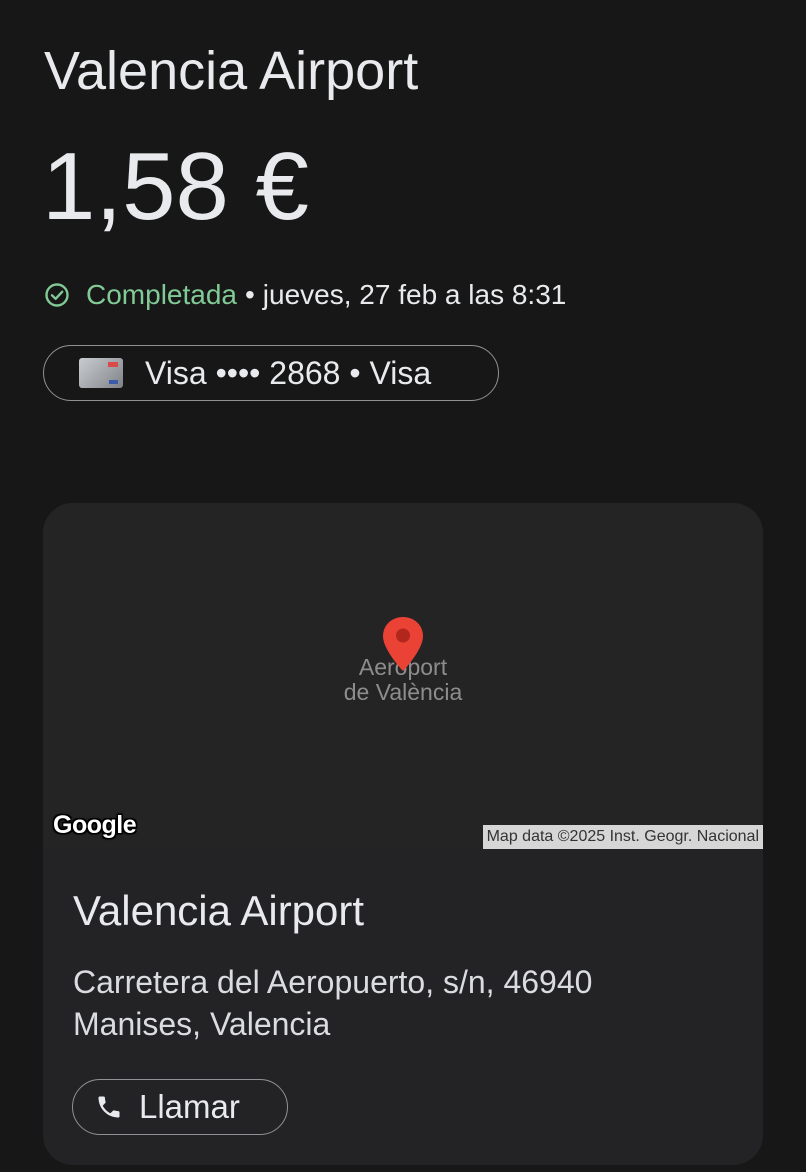 Image resolution: width=806 pixels, height=1172 pixels. What do you see at coordinates (189, 1106) in the screenshot?
I see `call-button-label: Llamar` at bounding box center [189, 1106].